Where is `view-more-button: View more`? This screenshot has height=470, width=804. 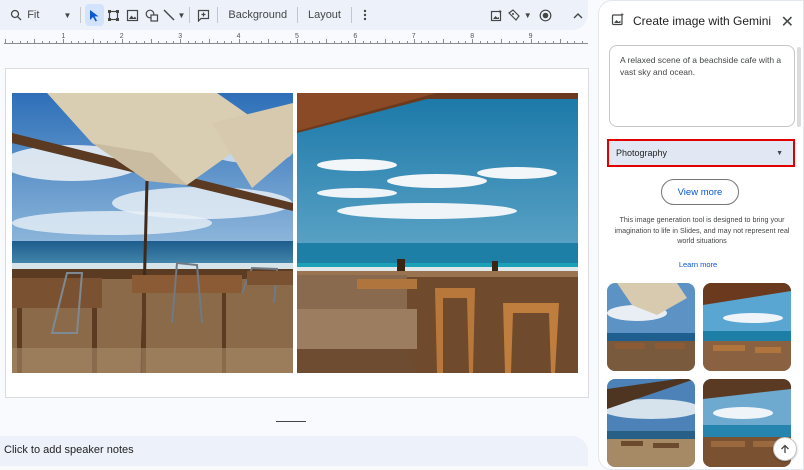 view-more-button: View more is located at coordinates (700, 192).